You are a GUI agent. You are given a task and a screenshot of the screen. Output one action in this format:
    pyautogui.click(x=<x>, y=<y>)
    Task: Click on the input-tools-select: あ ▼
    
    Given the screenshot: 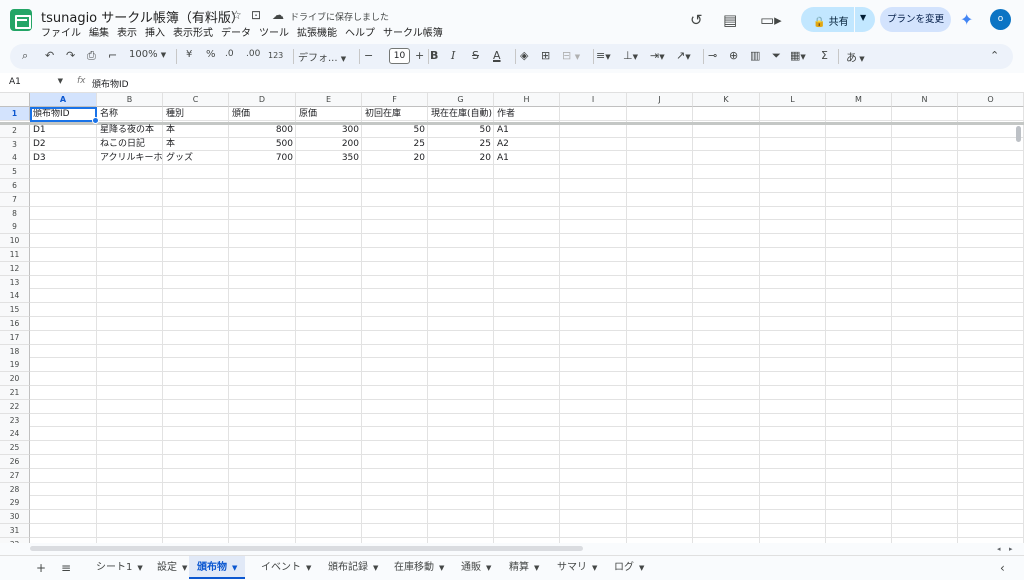 What is the action you would take?
    pyautogui.click(x=855, y=57)
    